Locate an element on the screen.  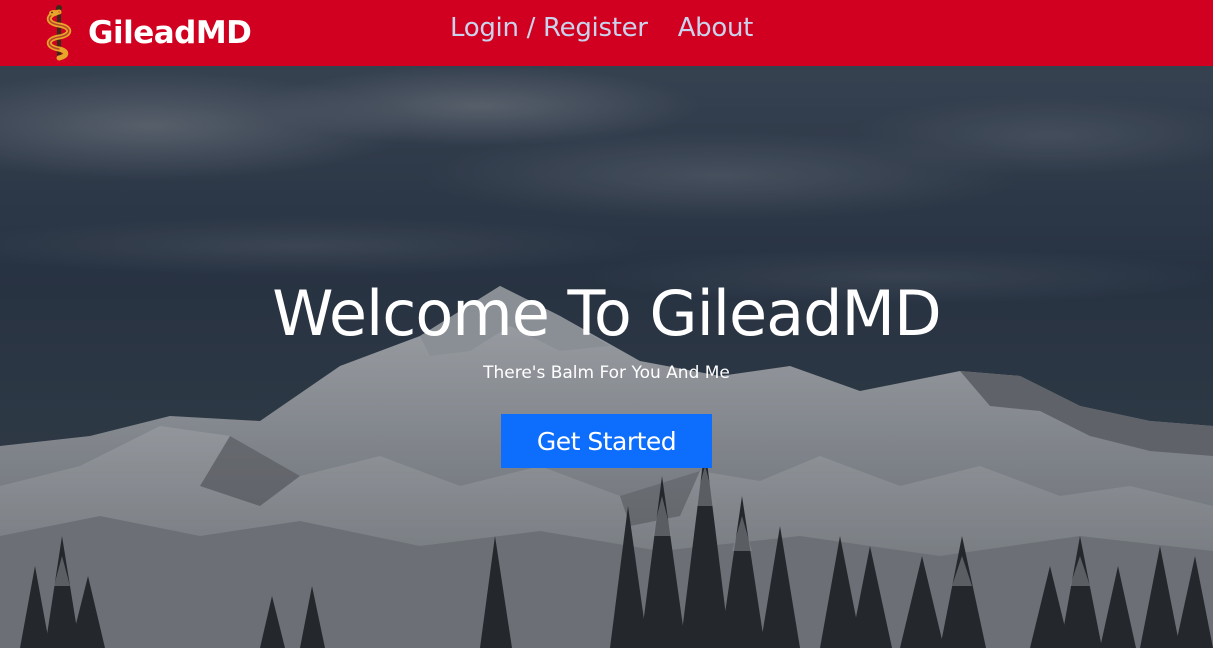
brand-name: GileadMD is located at coordinates (170, 33).